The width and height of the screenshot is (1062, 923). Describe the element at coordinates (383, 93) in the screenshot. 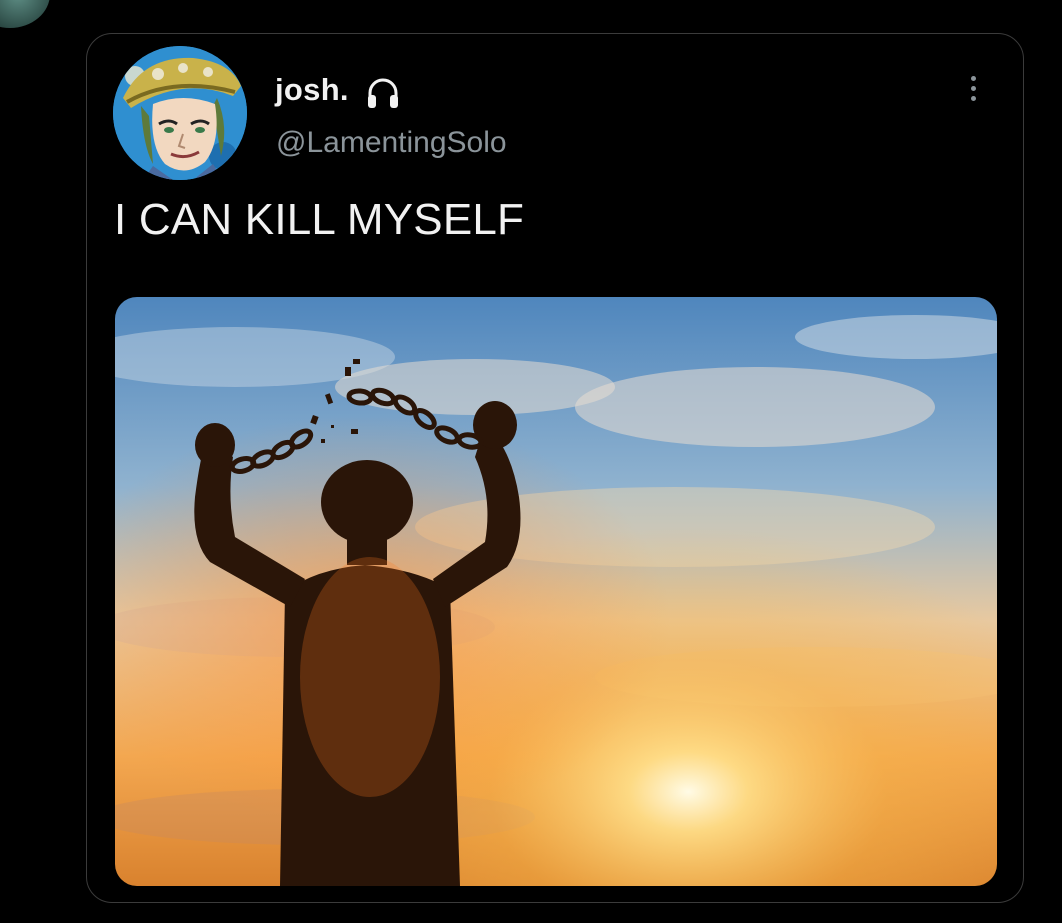

I see `headphones-icon` at that location.